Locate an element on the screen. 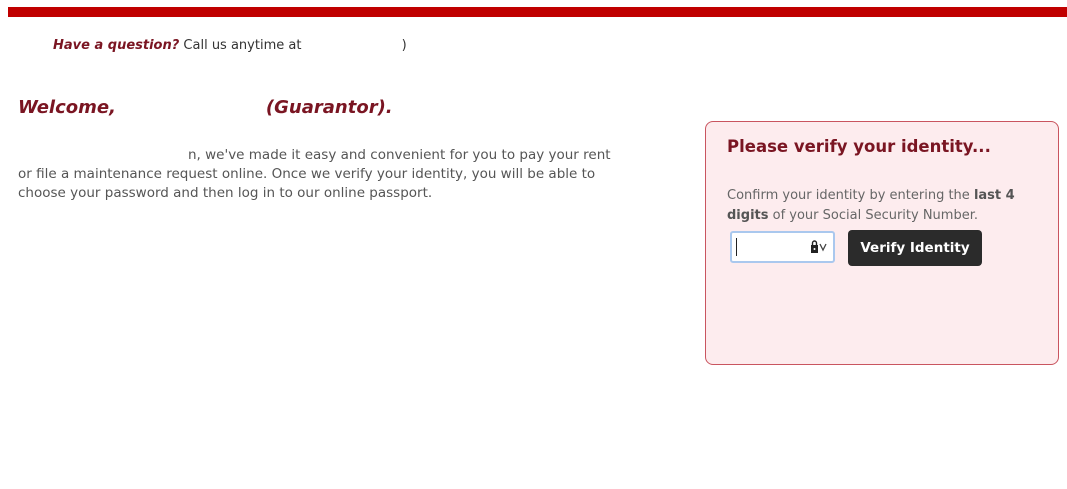  welcome-heading: Welcome, (Guarantor). is located at coordinates (205, 107).